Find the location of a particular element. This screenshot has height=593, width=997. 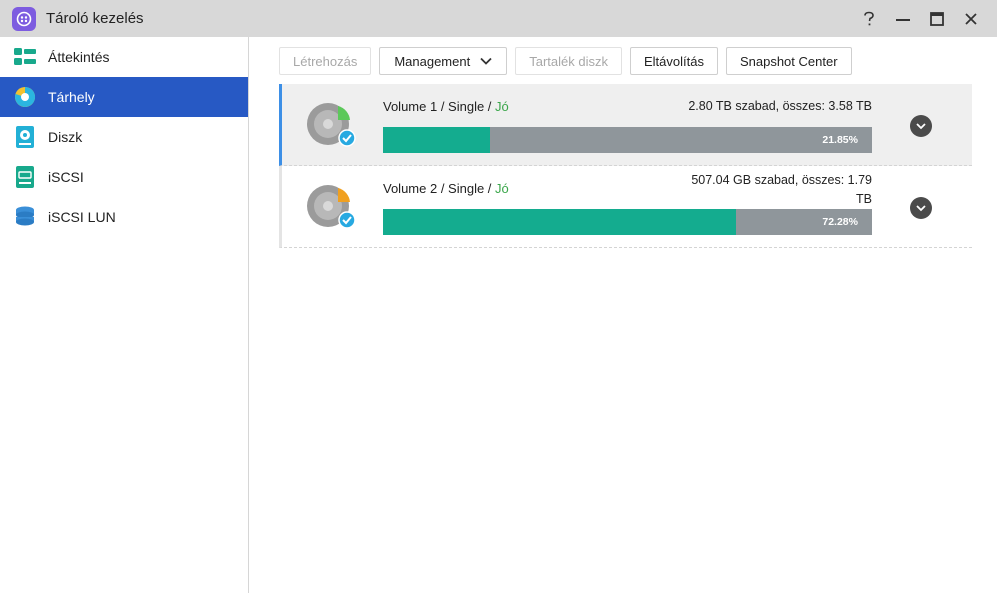

overview-icon is located at coordinates (25, 57).